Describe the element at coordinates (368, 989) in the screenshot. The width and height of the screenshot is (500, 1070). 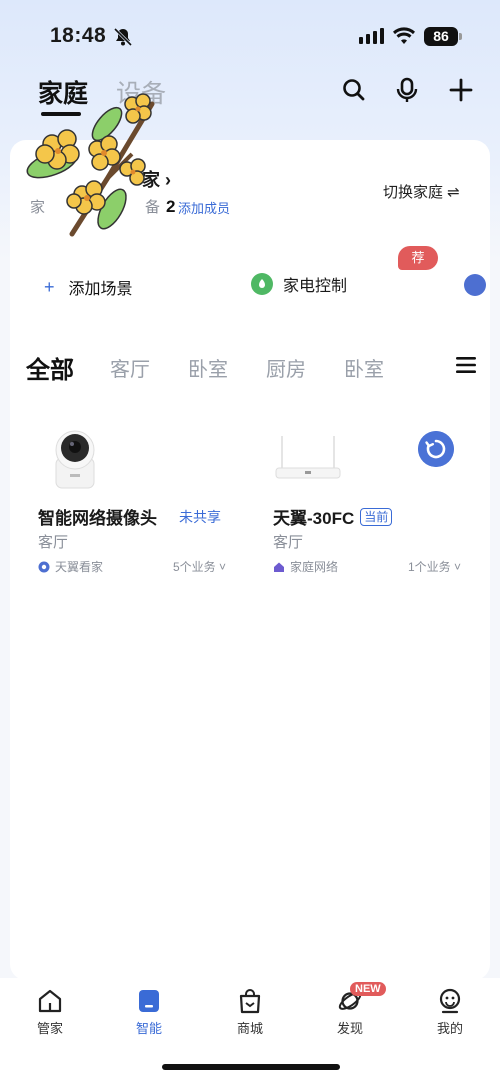
I see `new-badge: NEW` at that location.